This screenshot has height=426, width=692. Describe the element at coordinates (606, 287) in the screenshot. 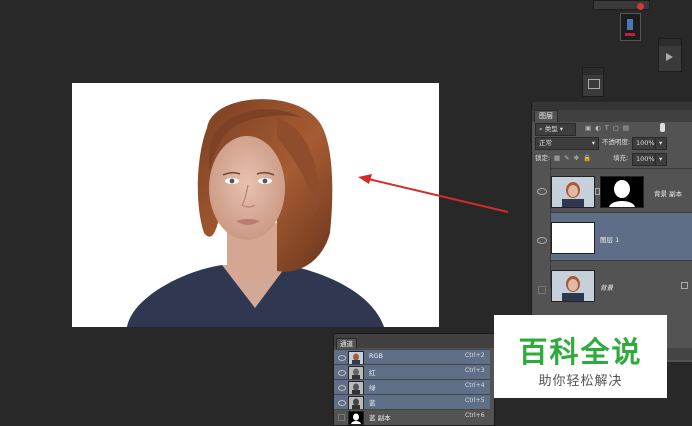

I see `layer-name: 背景` at that location.